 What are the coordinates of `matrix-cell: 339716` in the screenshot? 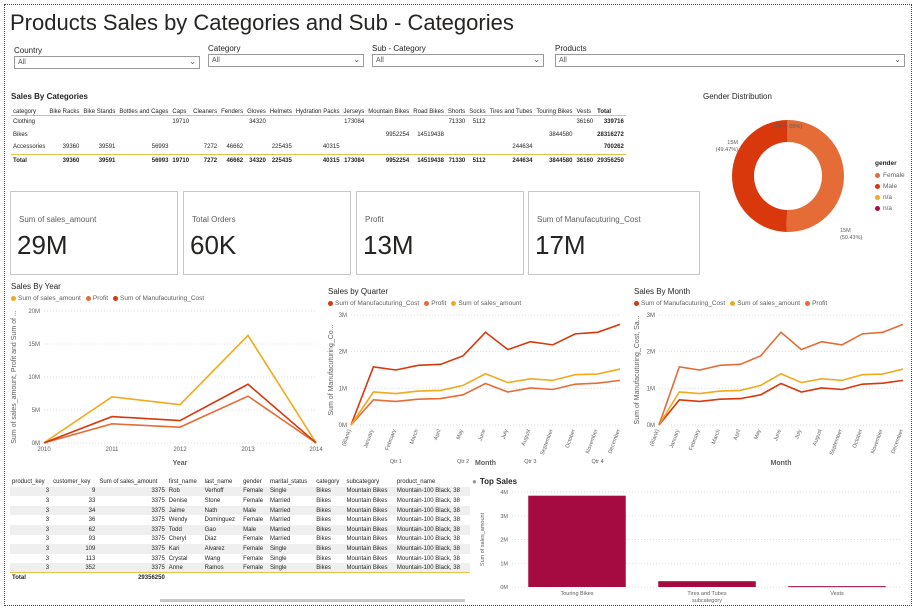 It's located at (613, 121).